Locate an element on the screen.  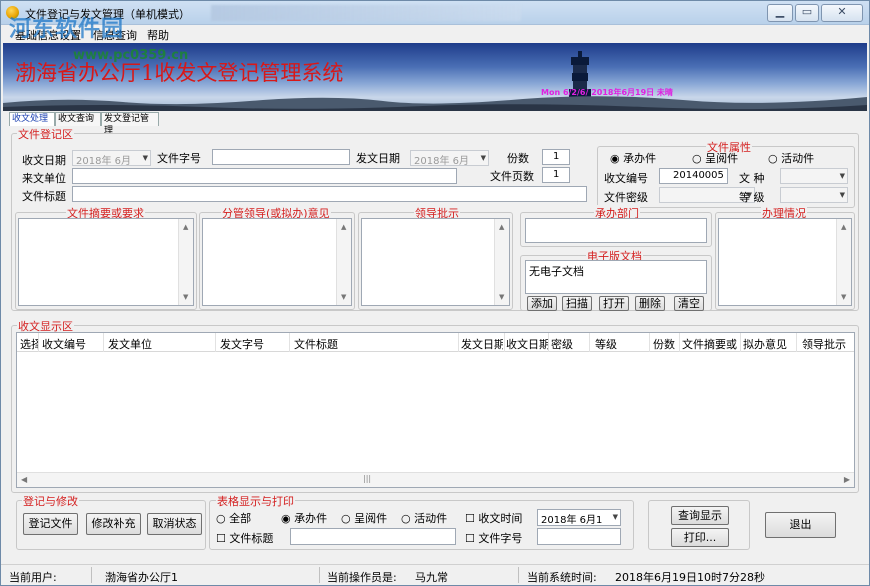
doc-no-checkbox: ☐ 文件字号 is located at coordinates (493, 538).